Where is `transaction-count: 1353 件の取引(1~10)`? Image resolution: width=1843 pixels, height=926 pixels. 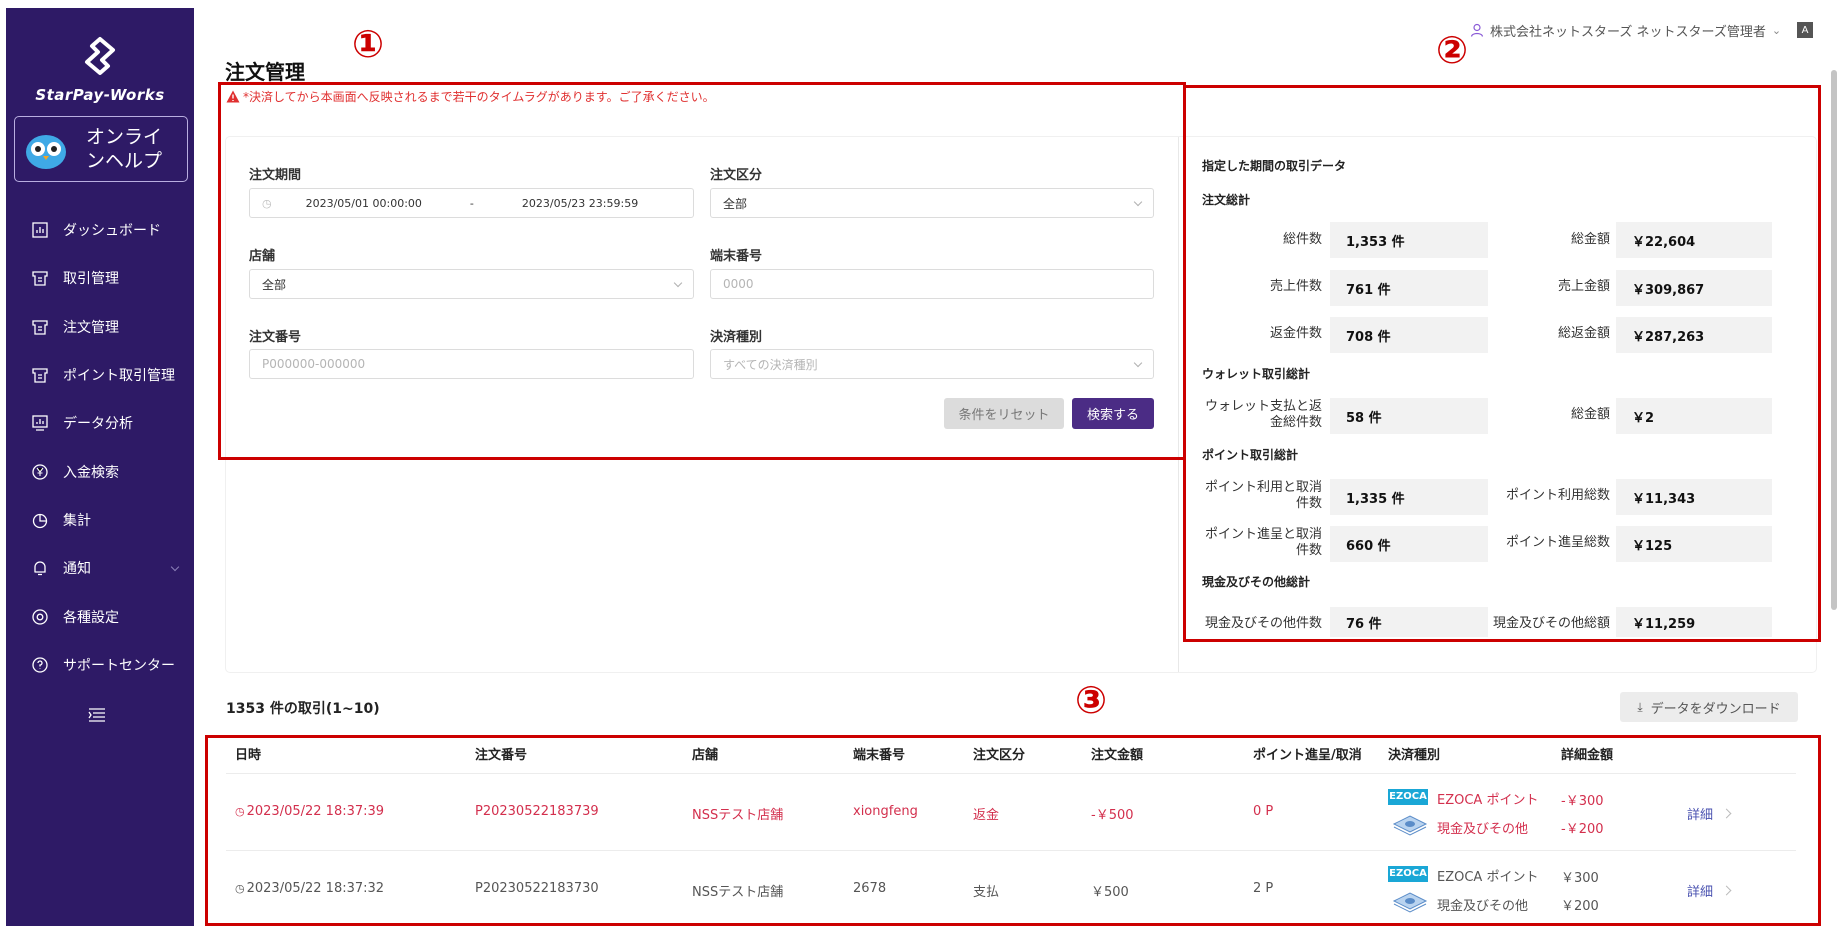
transaction-count: 1353 件の取引(1~10) is located at coordinates (303, 709).